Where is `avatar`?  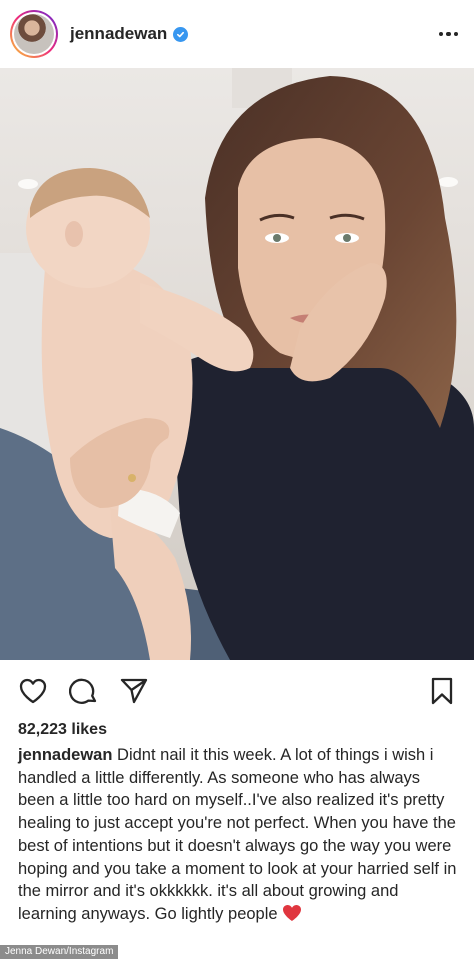 avatar is located at coordinates (34, 34).